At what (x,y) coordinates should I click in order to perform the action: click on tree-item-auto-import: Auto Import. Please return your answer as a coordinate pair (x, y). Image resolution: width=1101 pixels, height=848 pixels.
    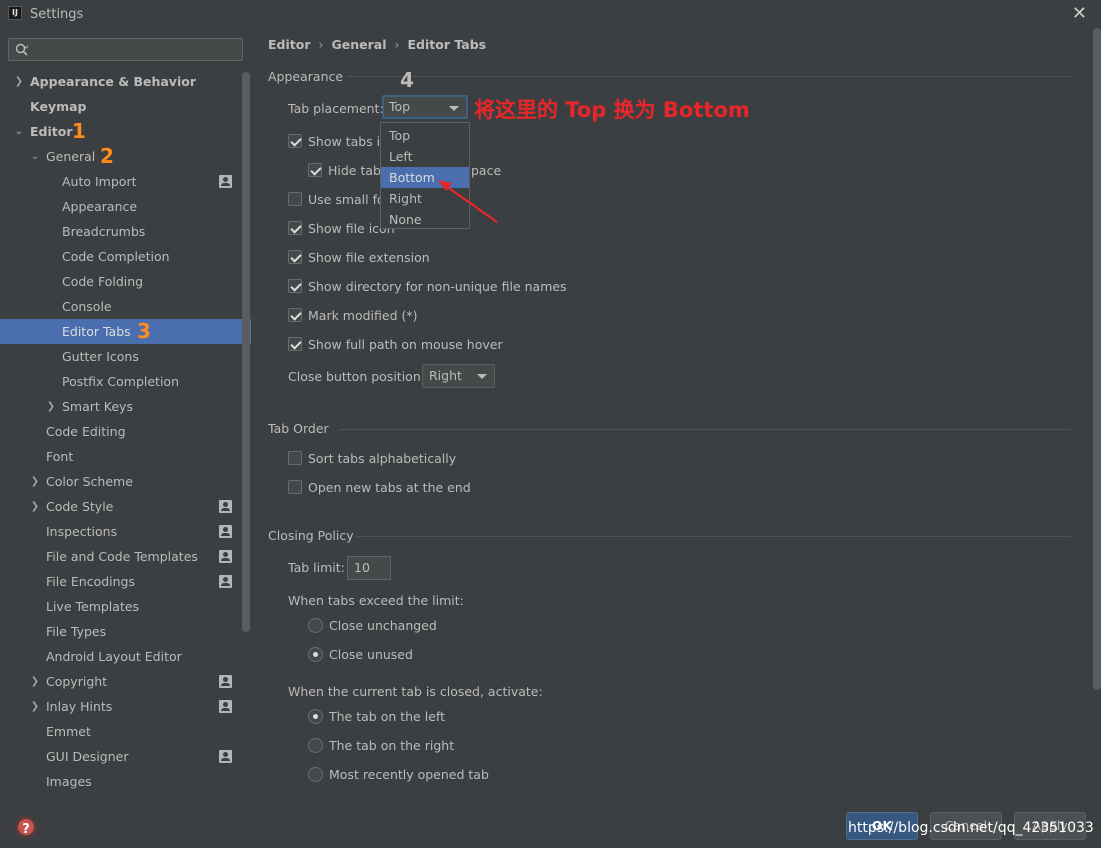
    Looking at the image, I should click on (125, 181).